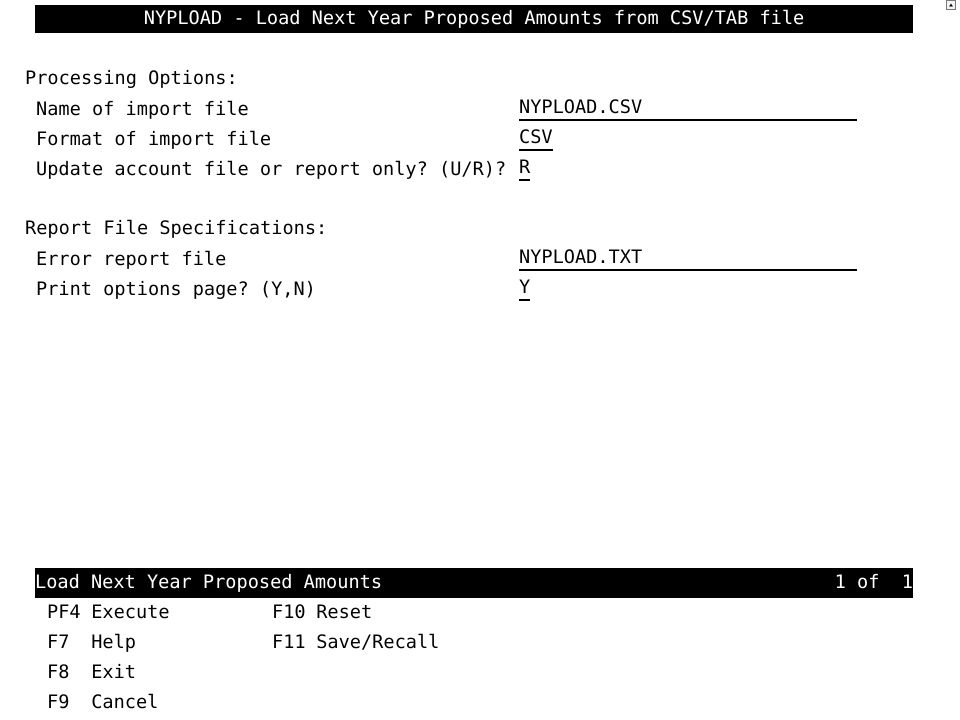 This screenshot has width=960, height=720. Describe the element at coordinates (102, 703) in the screenshot. I see `function-key: F9 Cancel` at that location.